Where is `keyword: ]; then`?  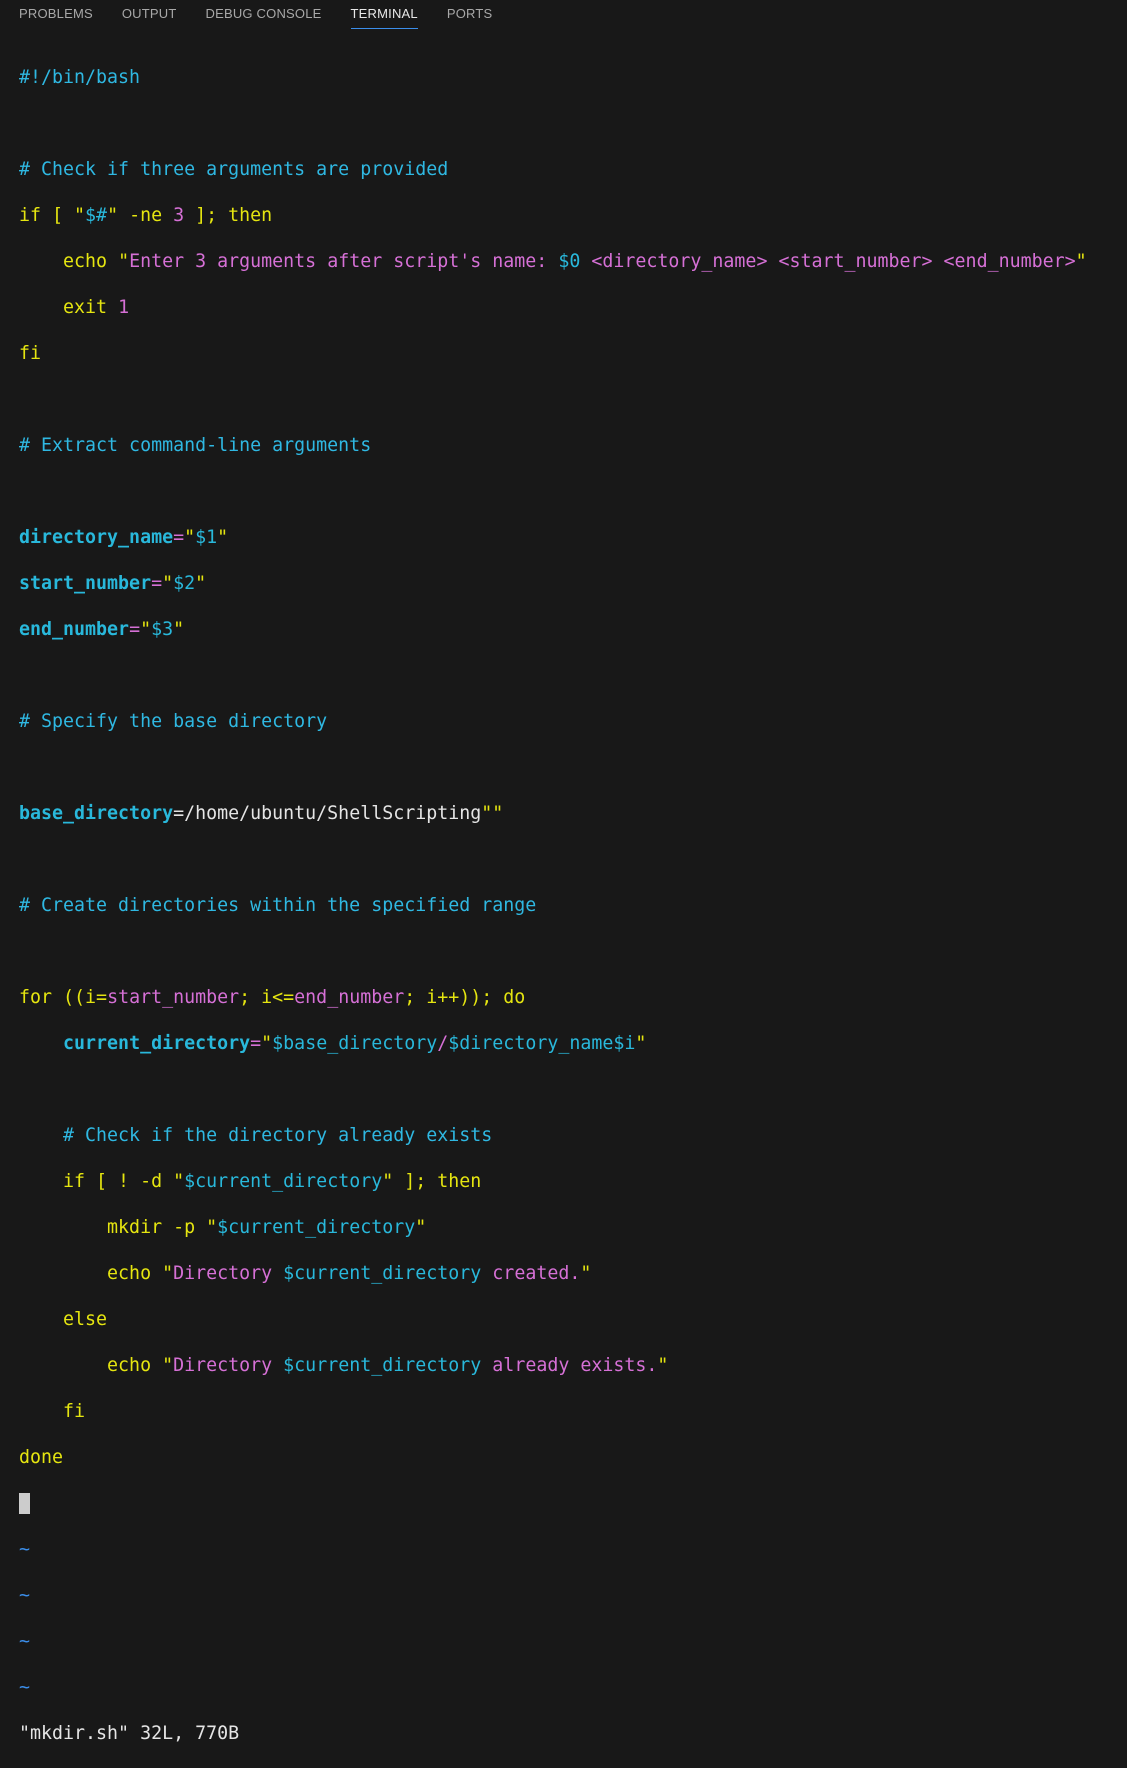 keyword: ]; then is located at coordinates (228, 215).